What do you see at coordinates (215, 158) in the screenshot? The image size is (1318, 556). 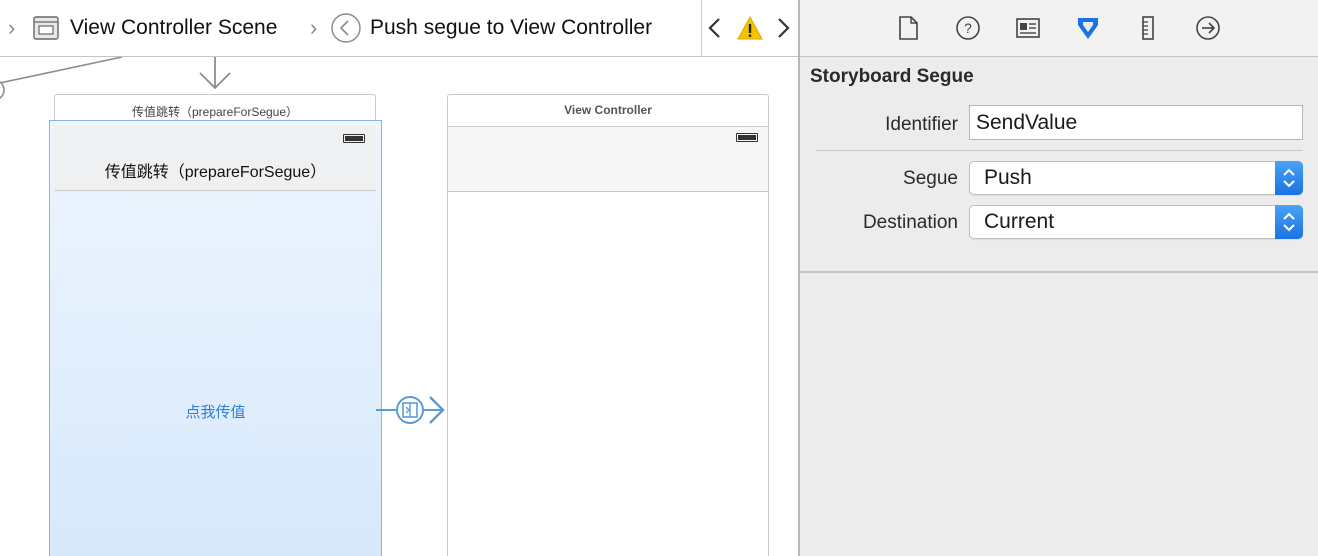 I see `navigation-bar: 传值跳转（prepareForSegue）` at bounding box center [215, 158].